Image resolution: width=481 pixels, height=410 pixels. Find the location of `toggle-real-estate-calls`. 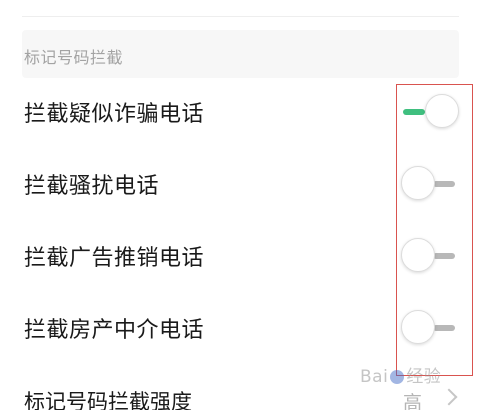

toggle-real-estate-calls is located at coordinates (430, 328).